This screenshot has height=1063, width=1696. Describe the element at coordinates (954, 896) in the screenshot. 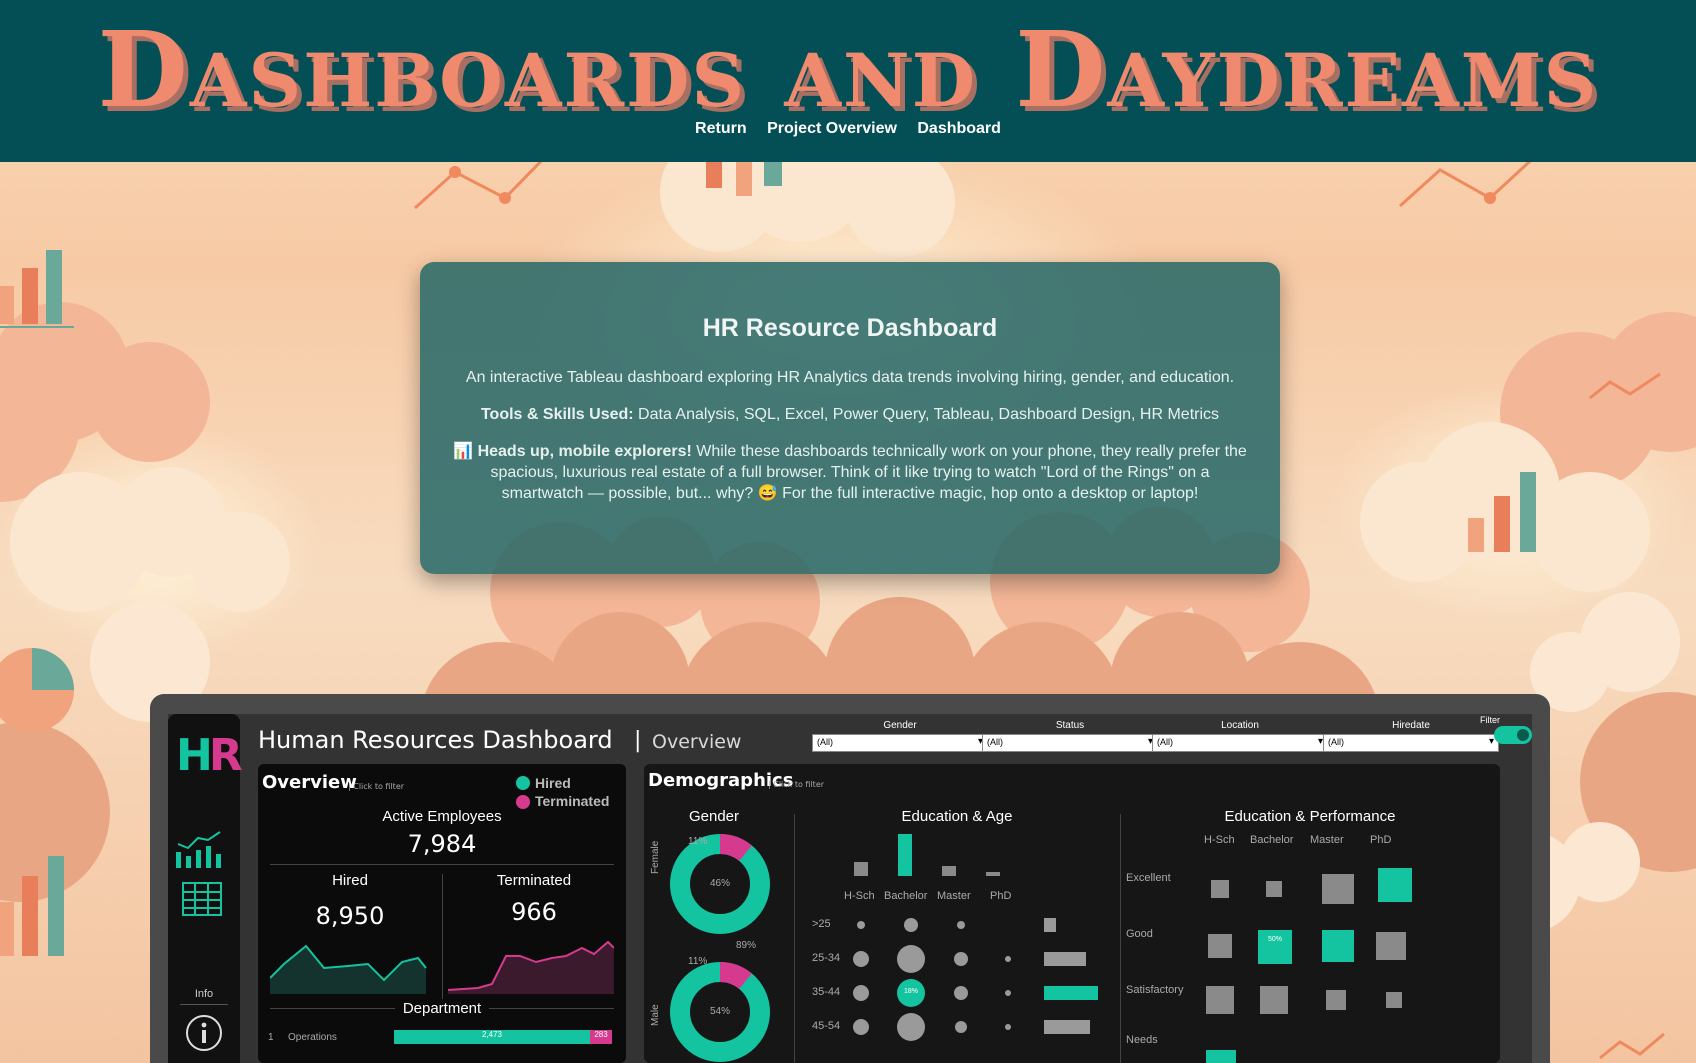

I see `edu-col-master: Master` at that location.